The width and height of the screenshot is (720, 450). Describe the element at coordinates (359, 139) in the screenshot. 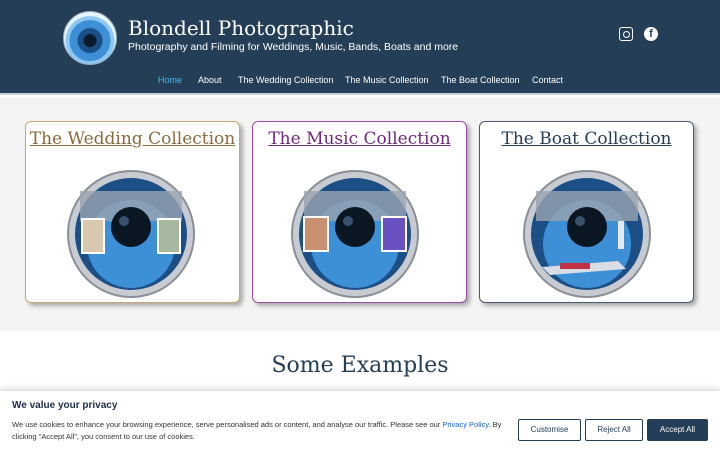

I see `music-collection-title: The Music Collection` at that location.